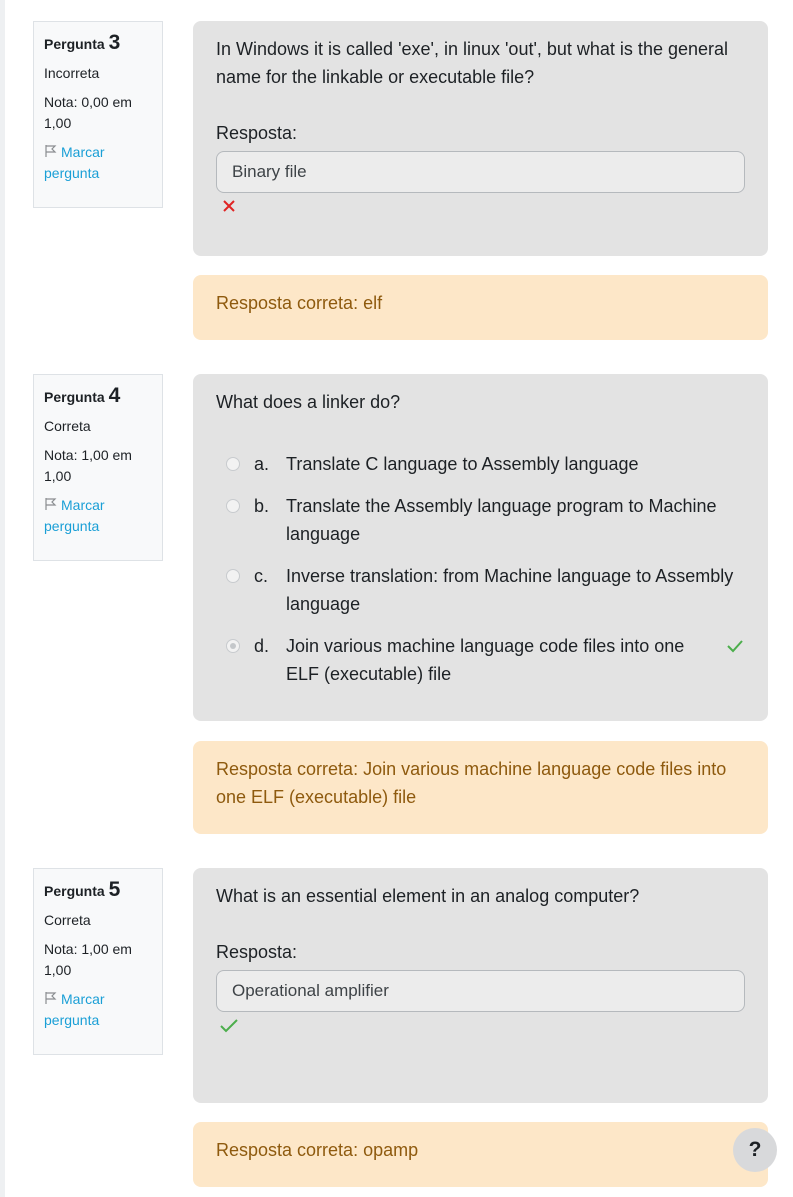 The width and height of the screenshot is (793, 1197). Describe the element at coordinates (88, 112) in the screenshot. I see `question-grade: Nota: 0,00 em 1,00` at that location.